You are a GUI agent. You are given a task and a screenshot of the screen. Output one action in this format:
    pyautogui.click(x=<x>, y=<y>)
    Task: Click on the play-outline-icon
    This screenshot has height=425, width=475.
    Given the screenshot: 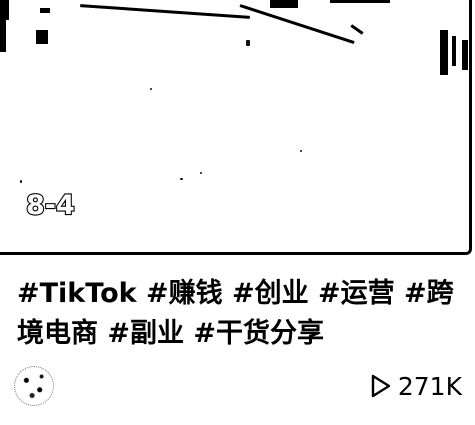 What is the action you would take?
    pyautogui.click(x=381, y=386)
    